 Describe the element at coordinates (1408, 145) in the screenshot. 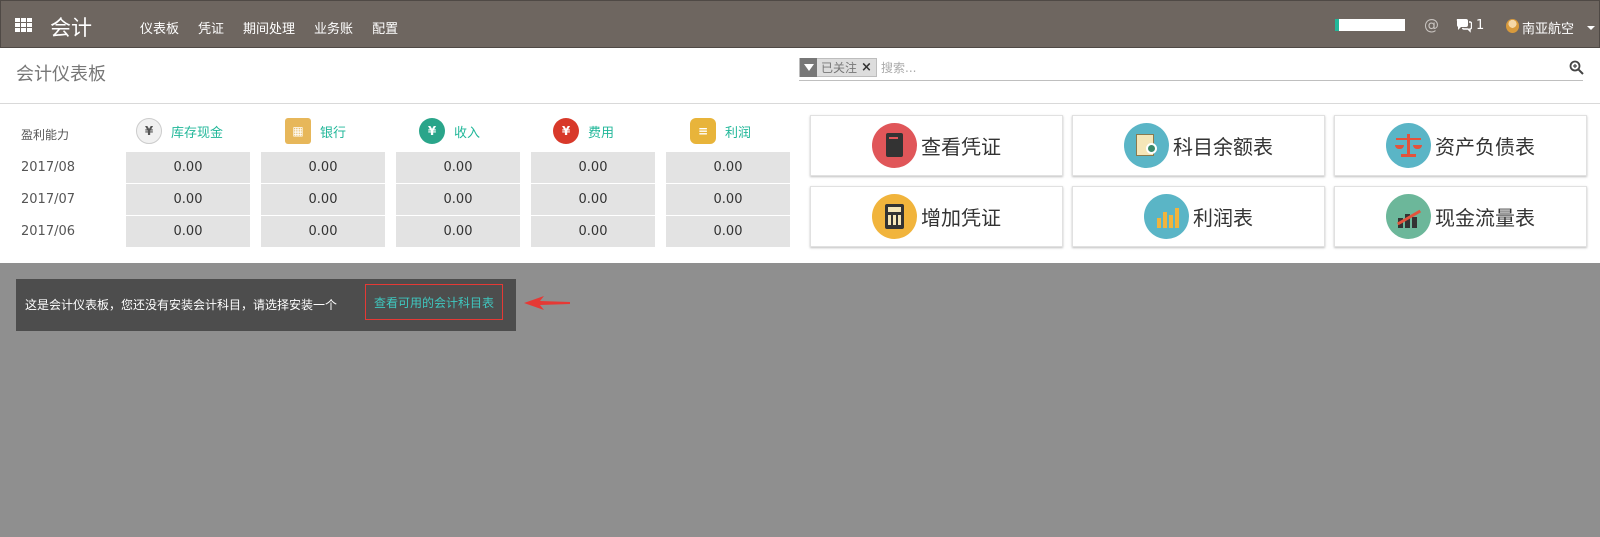

I see `scale-icon` at that location.